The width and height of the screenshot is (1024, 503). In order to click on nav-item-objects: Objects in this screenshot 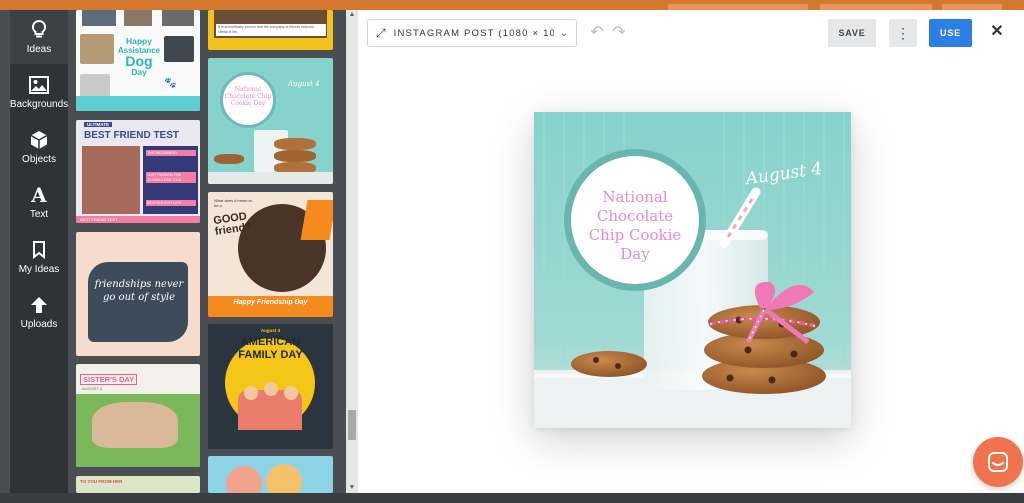, I will do `click(39, 147)`.